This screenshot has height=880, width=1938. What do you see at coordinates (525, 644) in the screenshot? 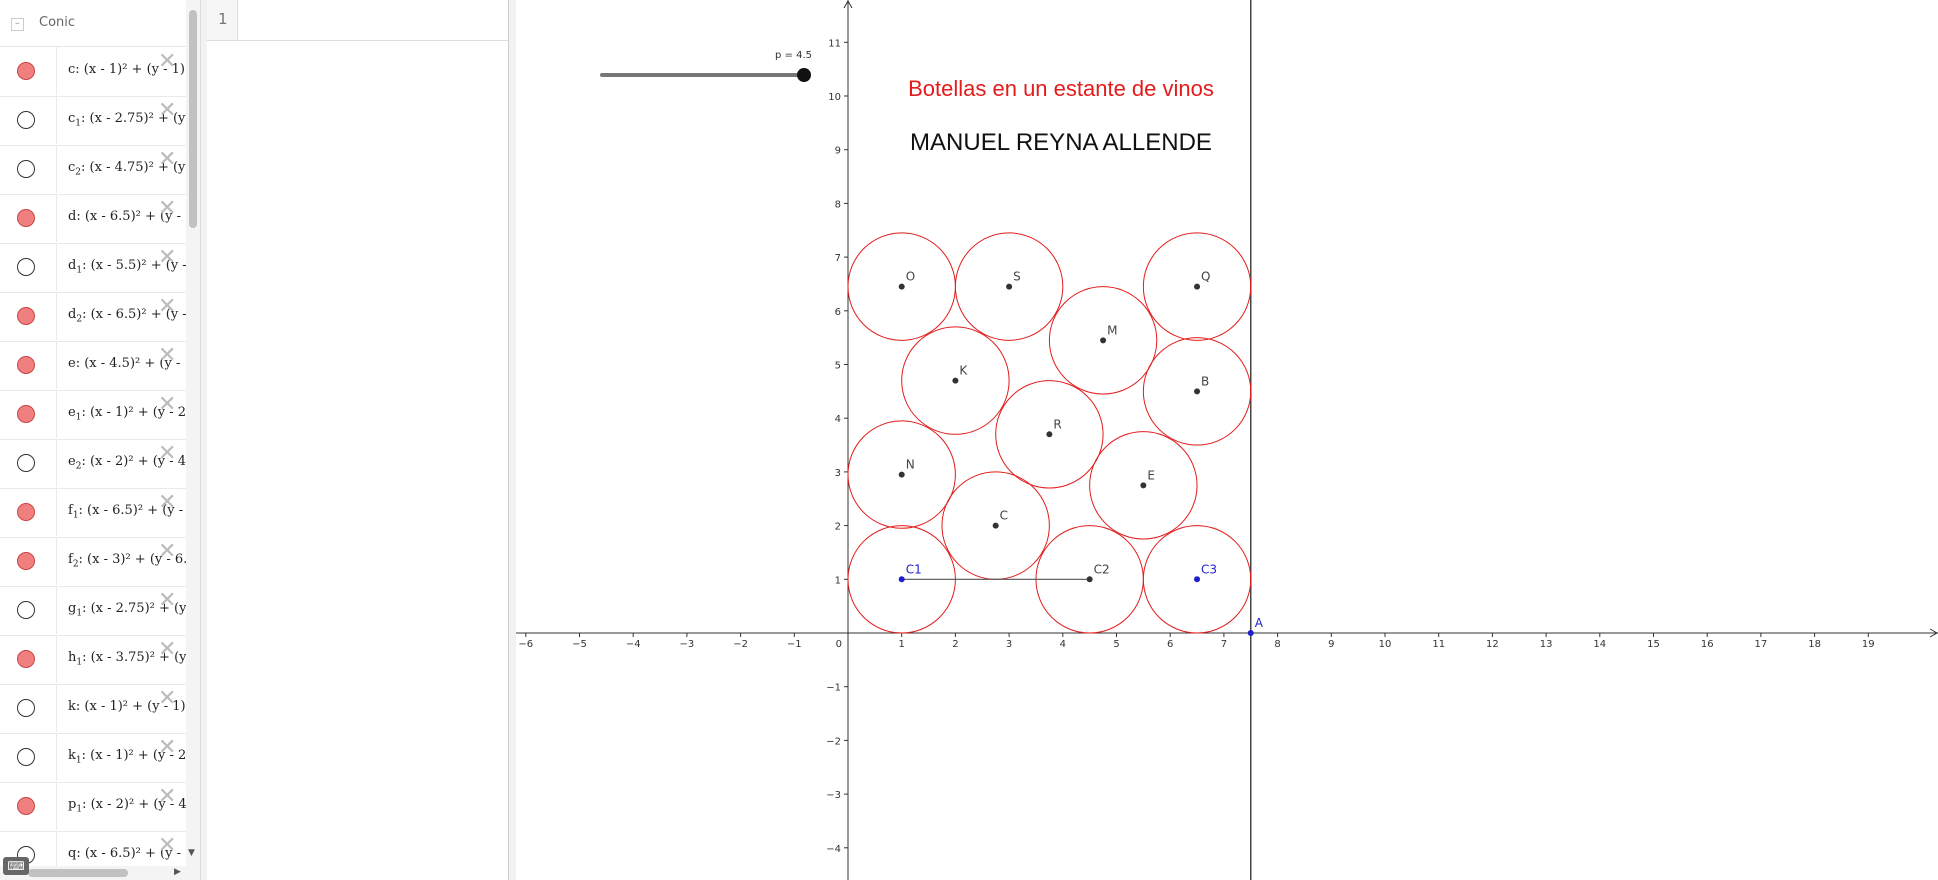
I see `x-tick-label: −6` at bounding box center [525, 644].